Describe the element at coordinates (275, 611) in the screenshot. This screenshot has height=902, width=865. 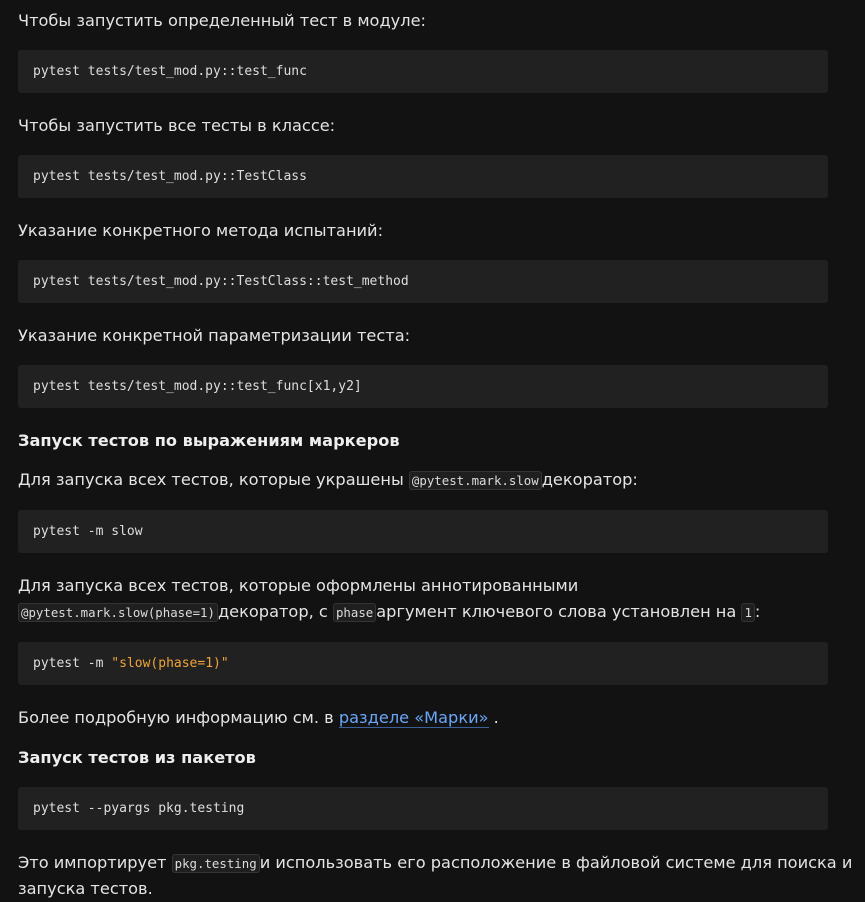
I see `paragraph-text: декоратор, с` at that location.